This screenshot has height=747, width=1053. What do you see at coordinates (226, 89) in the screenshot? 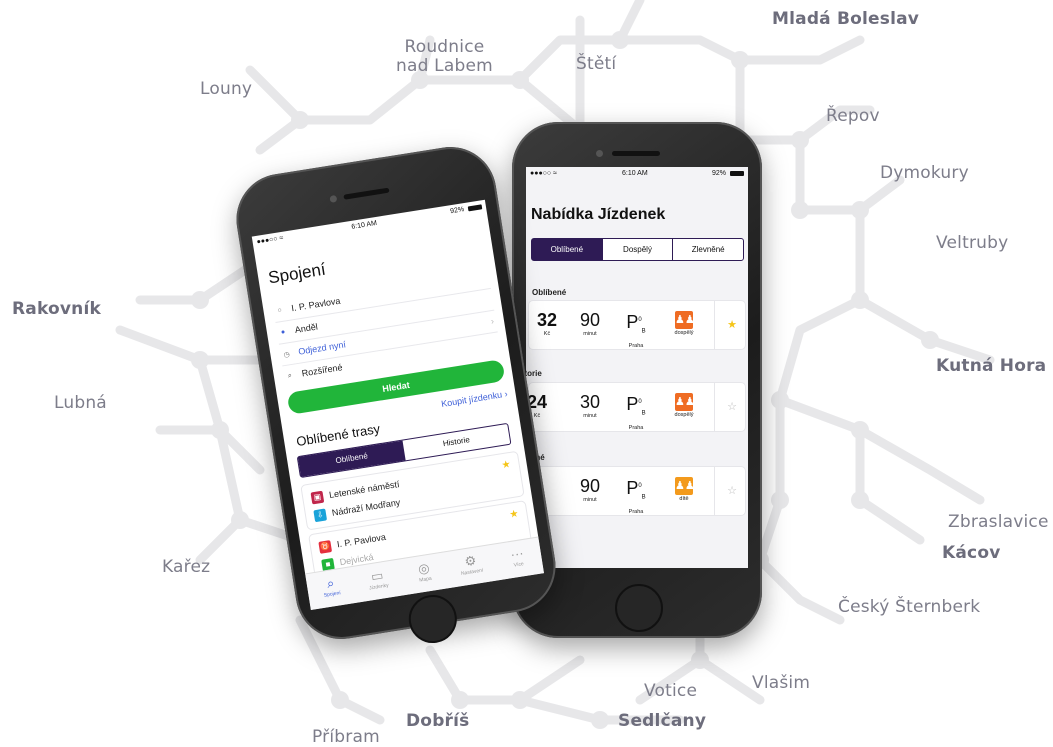
I see `city-label: Louny` at bounding box center [226, 89].